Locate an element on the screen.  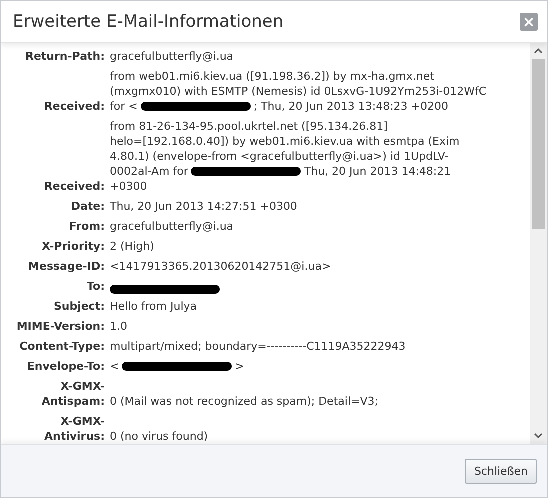
scrollbar is located at coordinates (538, 243).